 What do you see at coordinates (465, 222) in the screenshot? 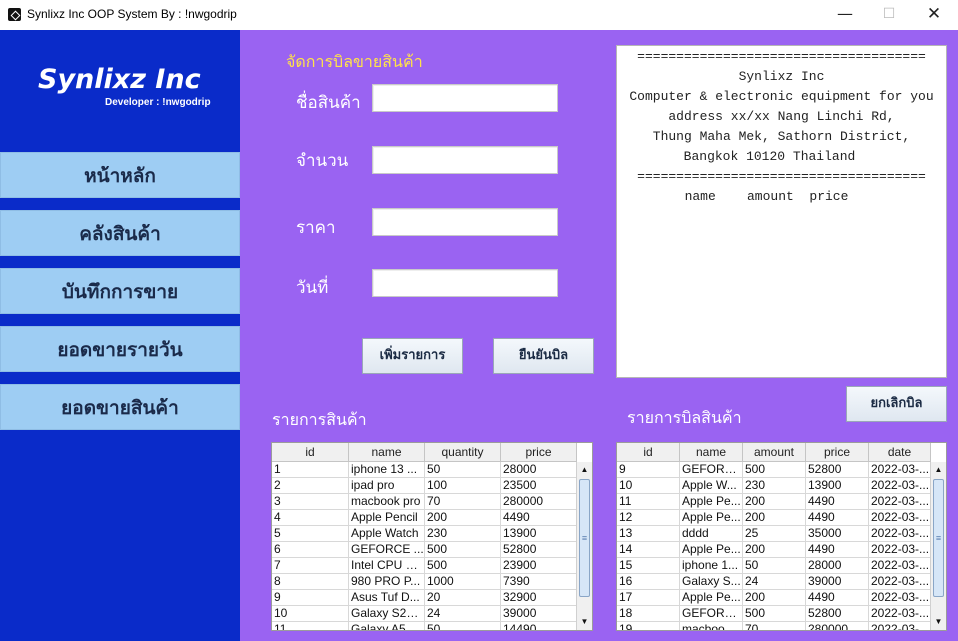
I see `price-input` at bounding box center [465, 222].